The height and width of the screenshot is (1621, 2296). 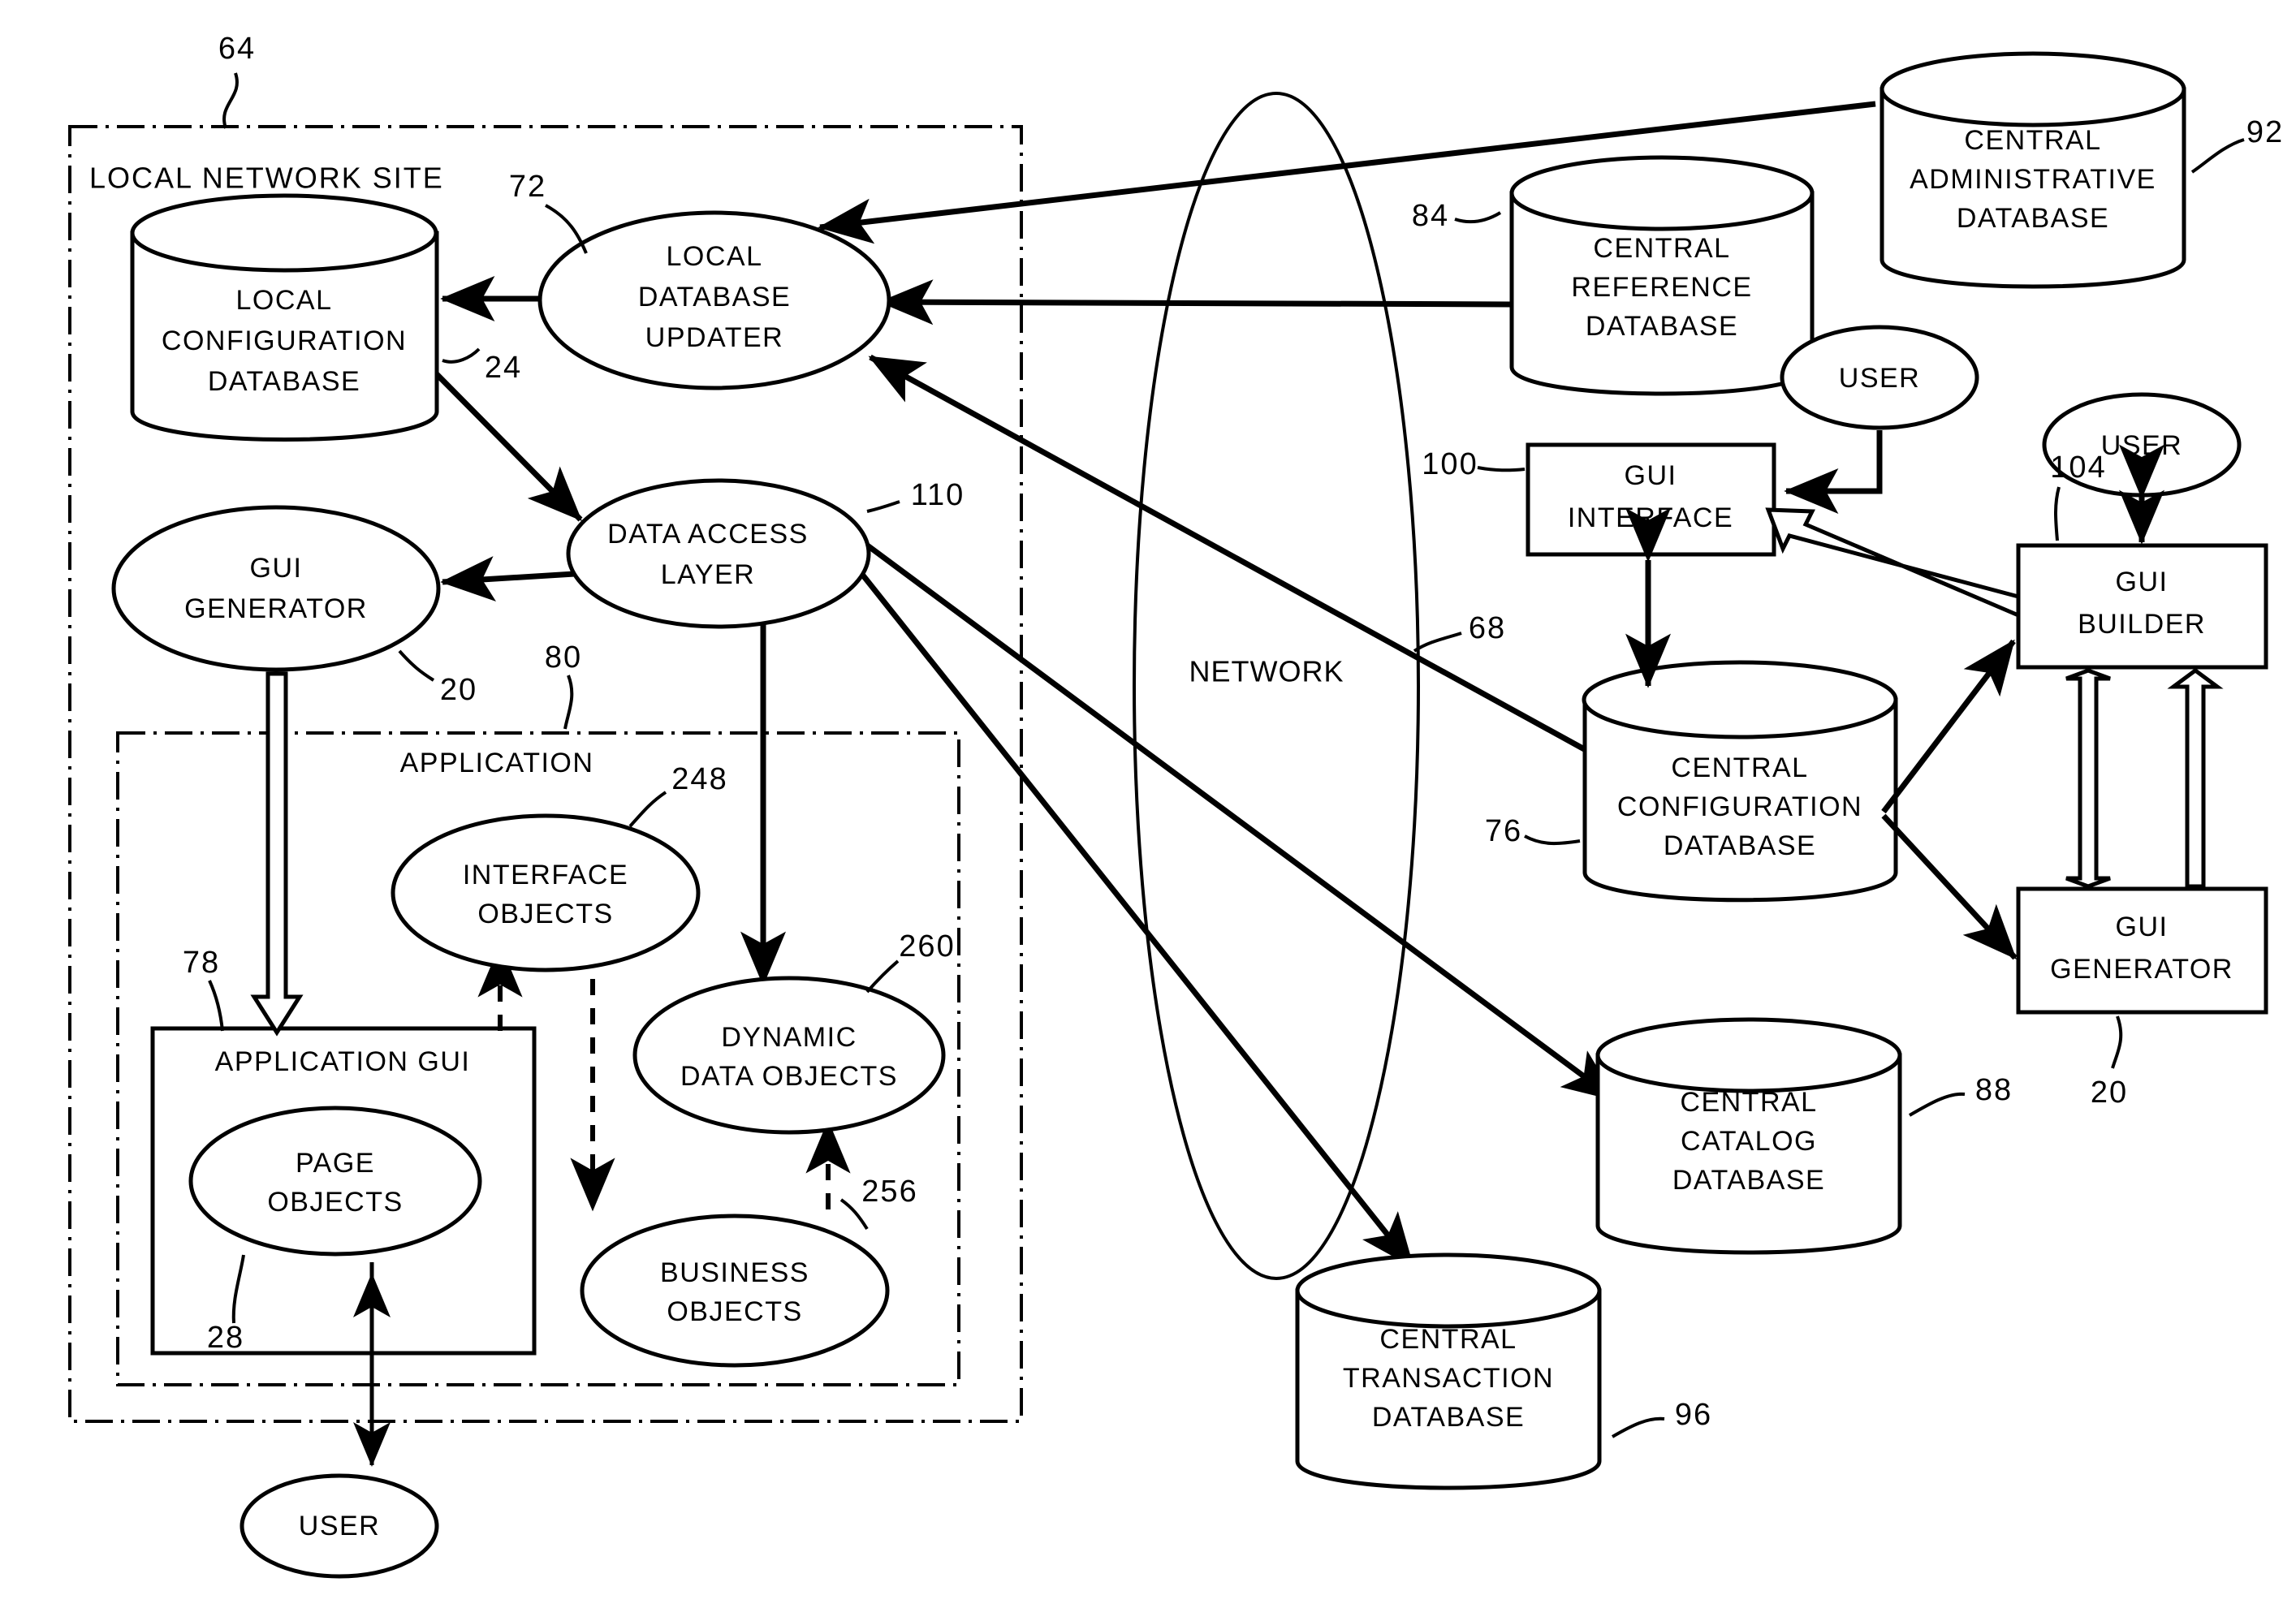 I want to click on network-label: NETWORK, so click(x=1267, y=671).